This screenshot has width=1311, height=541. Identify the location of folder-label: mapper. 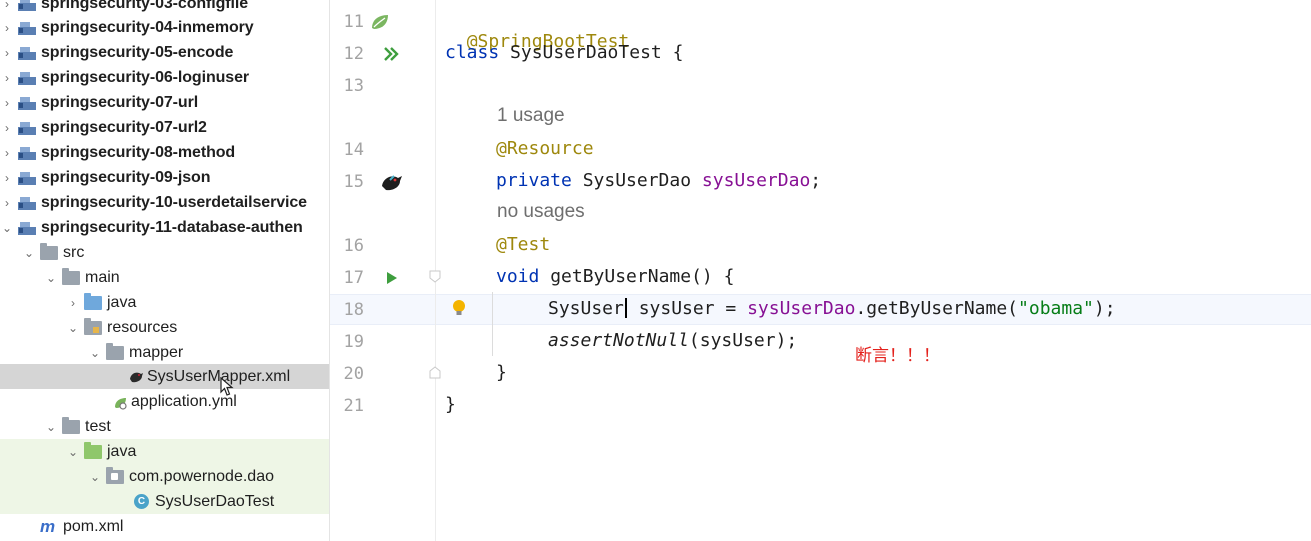
(156, 352).